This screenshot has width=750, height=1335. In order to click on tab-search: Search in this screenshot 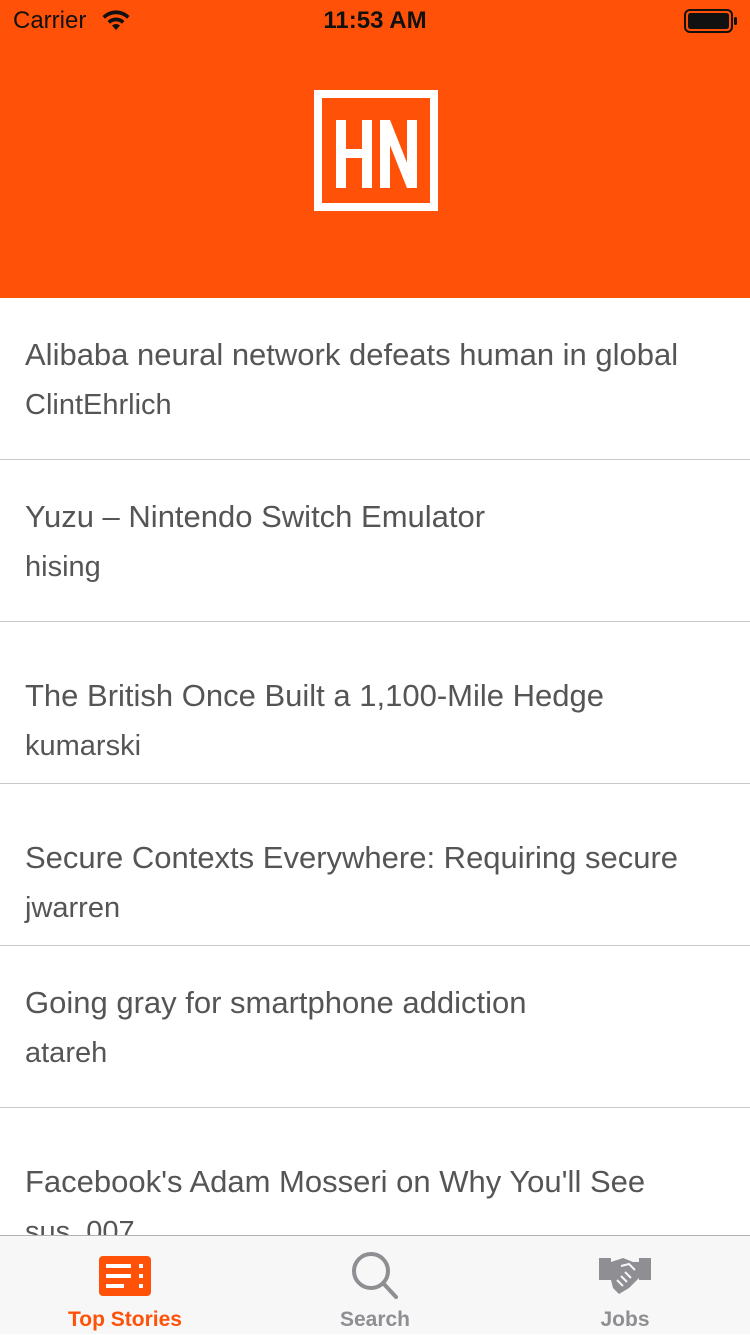, I will do `click(375, 1285)`.